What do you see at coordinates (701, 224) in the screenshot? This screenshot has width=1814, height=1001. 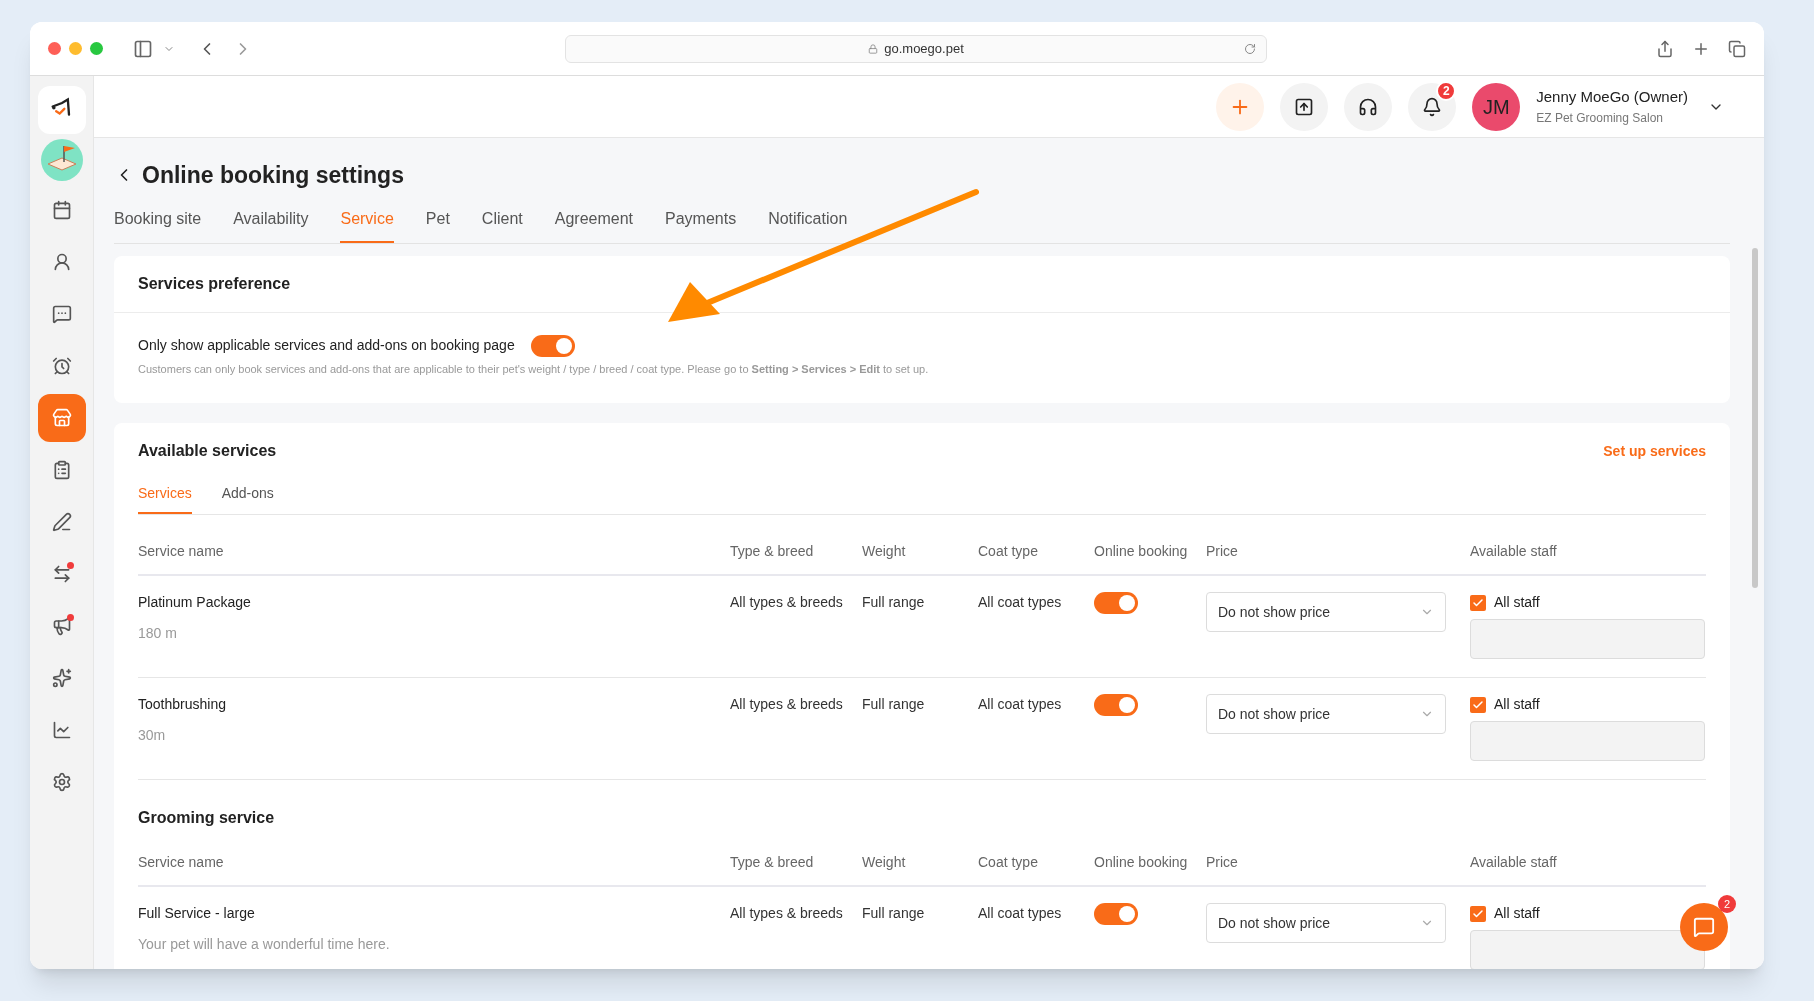 I see `settings-tab: Payments` at bounding box center [701, 224].